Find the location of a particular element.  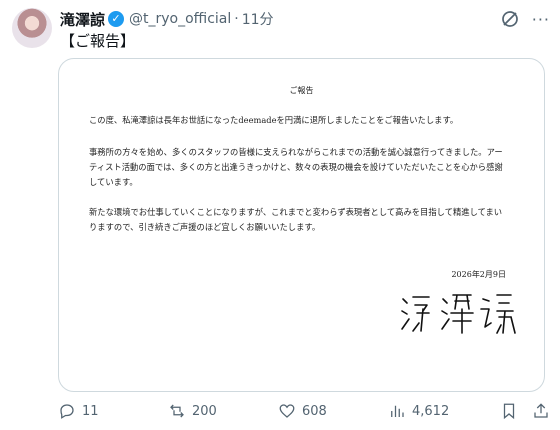

retweet-icon is located at coordinates (177, 411).